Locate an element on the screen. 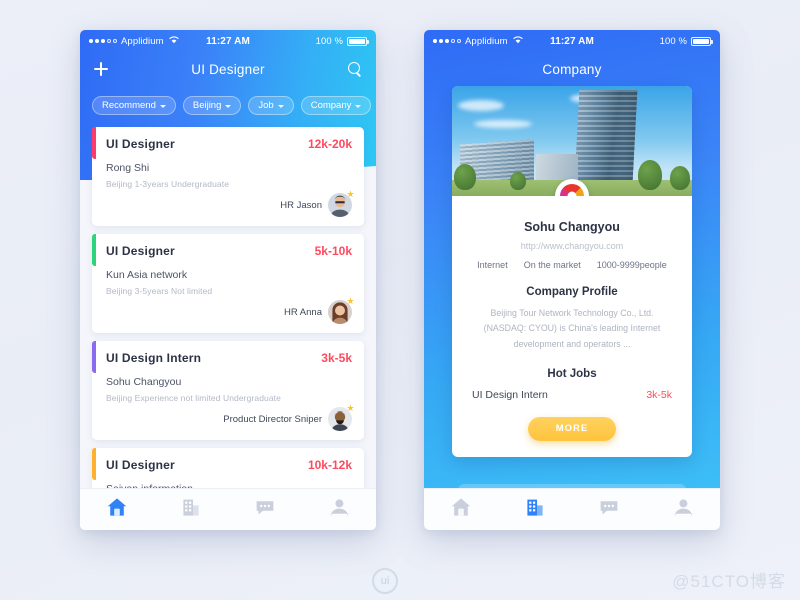 This screenshot has width=800, height=600. company-profile-heading: Company Profile is located at coordinates (572, 292).